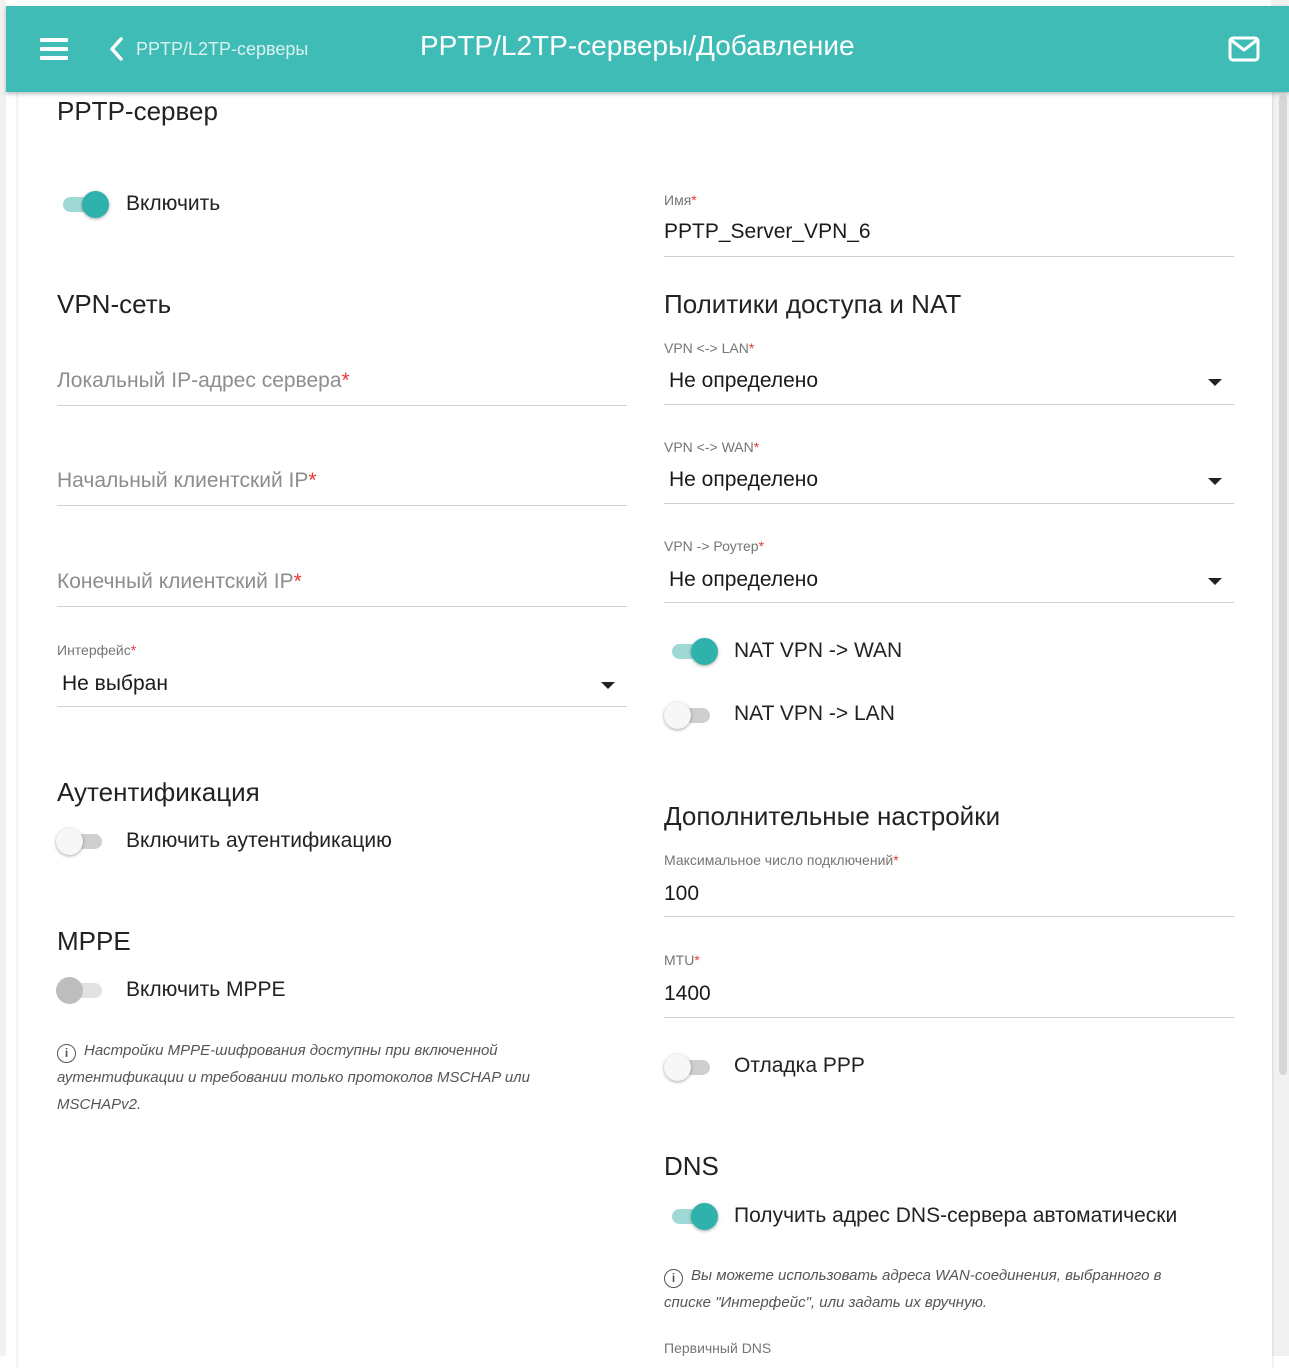  What do you see at coordinates (949, 985) in the screenshot?
I see `mtu-field: MTU* 1400` at bounding box center [949, 985].